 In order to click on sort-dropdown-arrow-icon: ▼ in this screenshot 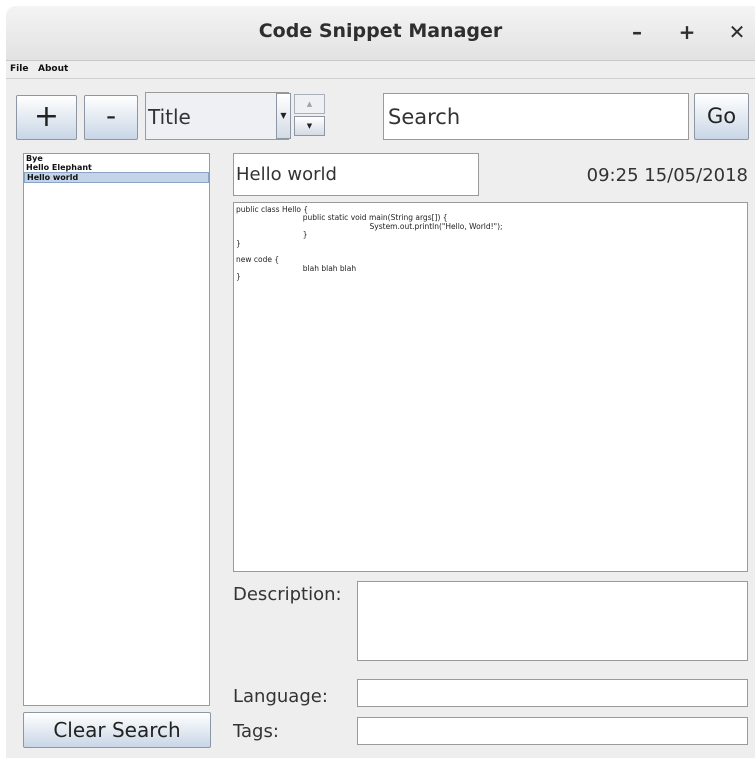, I will do `click(283, 116)`.